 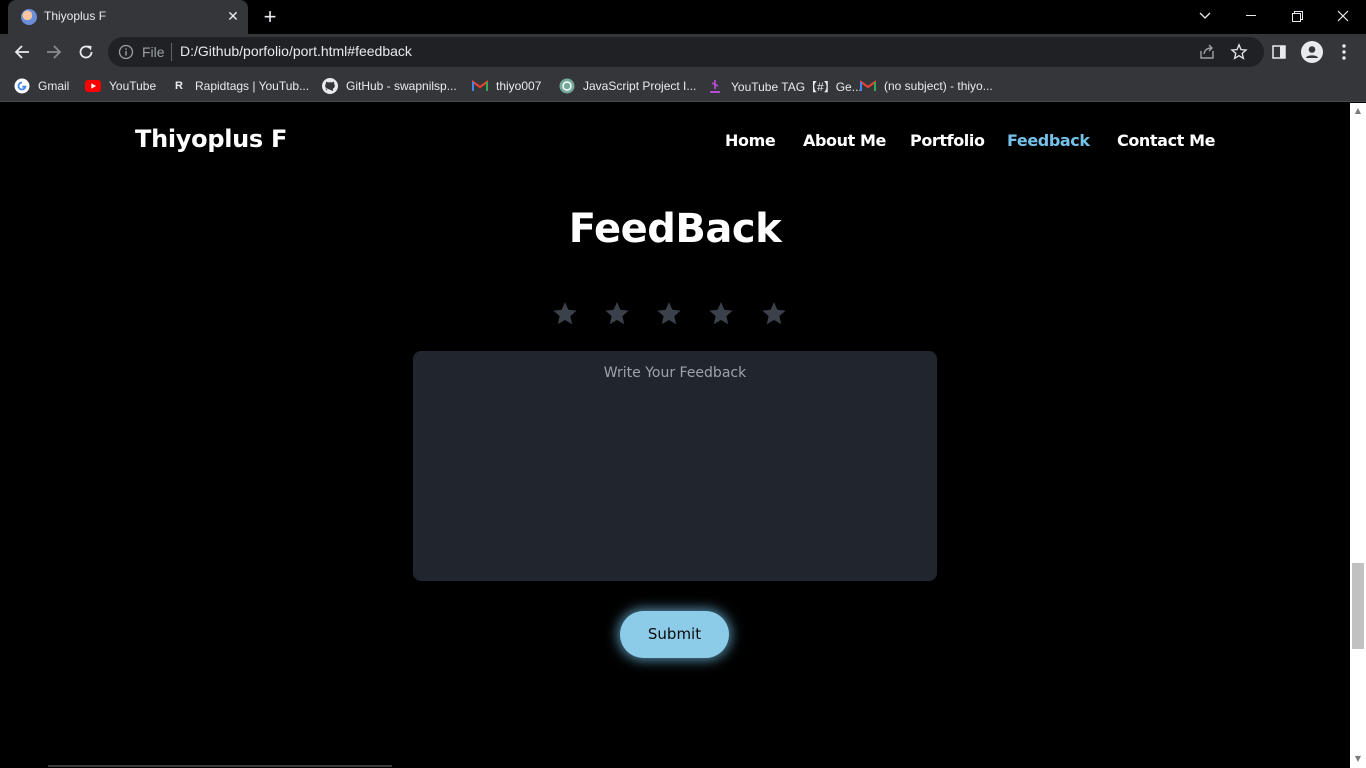 I want to click on browser-tab: Thiyoplus F ✕, so click(x=128, y=17).